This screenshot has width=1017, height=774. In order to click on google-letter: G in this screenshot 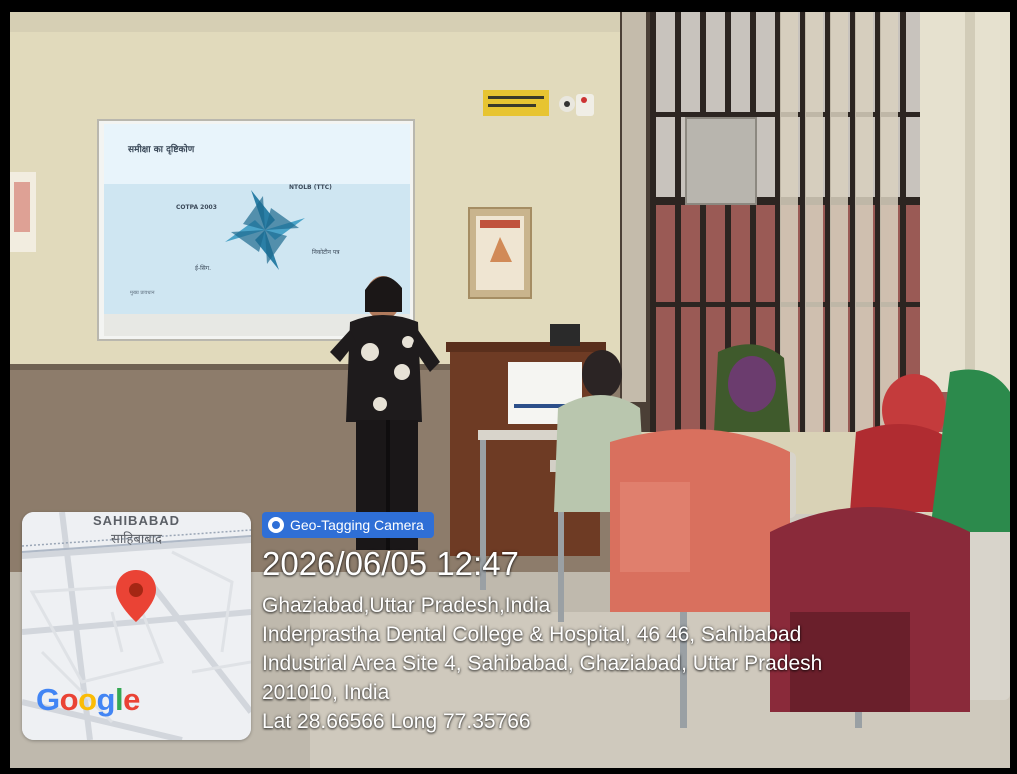, I will do `click(48, 699)`.